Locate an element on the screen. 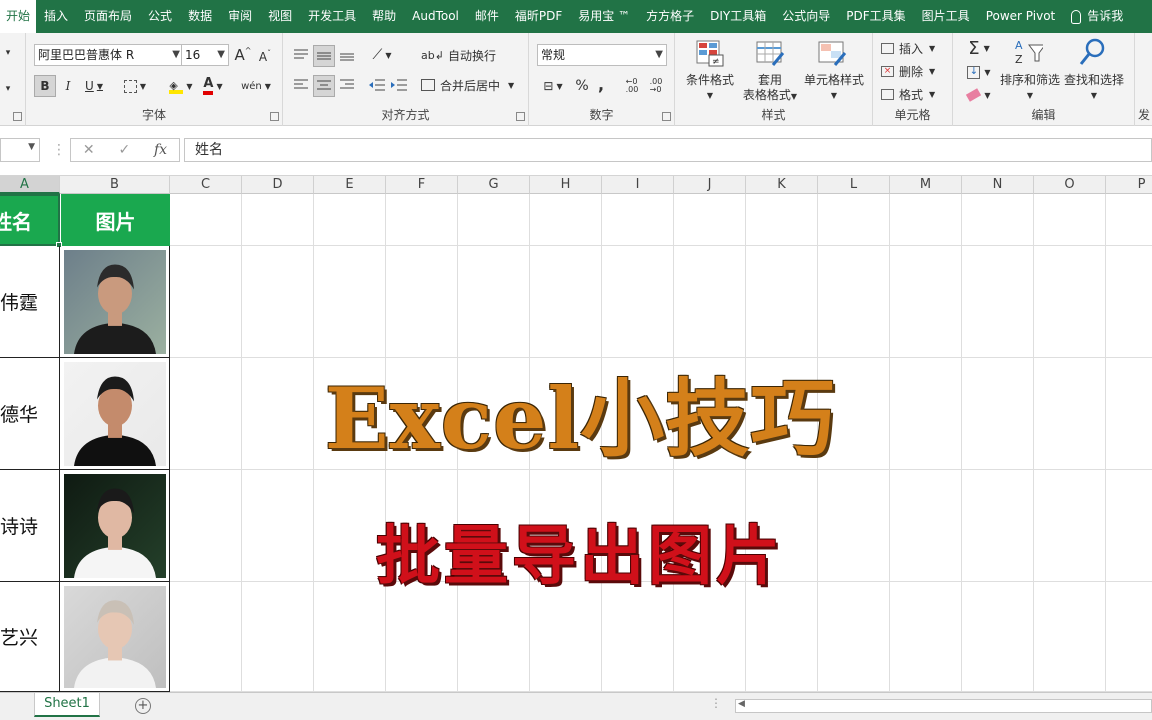 The image size is (1152, 720). header-cell-photo: 图片 is located at coordinates (115, 220).